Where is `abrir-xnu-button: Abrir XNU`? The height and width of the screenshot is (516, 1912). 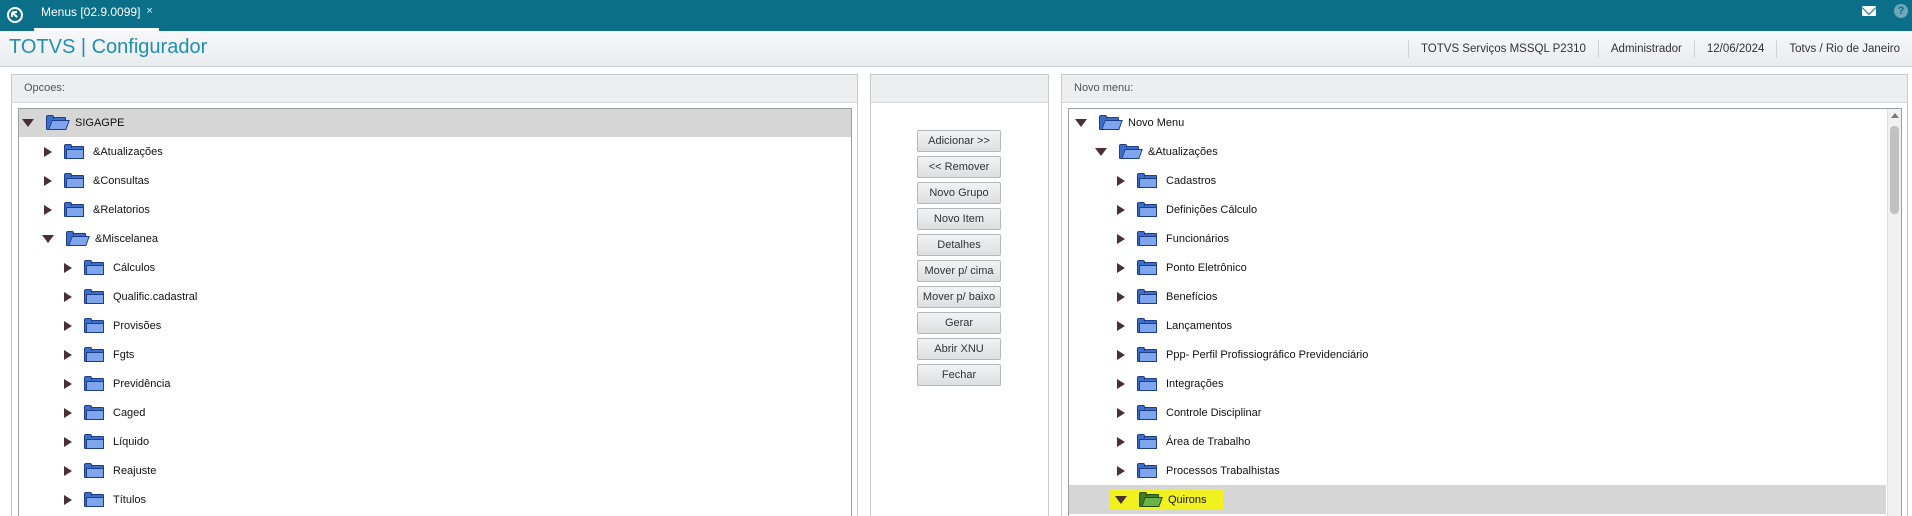
abrir-xnu-button: Abrir XNU is located at coordinates (959, 349).